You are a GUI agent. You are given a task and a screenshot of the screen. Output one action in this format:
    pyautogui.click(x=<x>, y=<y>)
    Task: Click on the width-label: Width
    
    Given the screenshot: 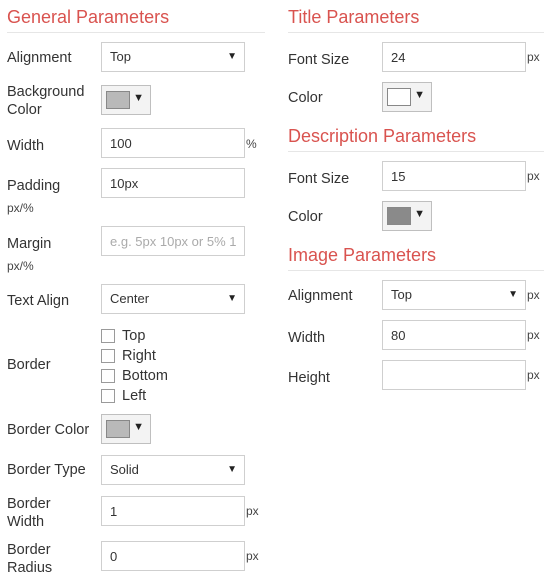 What is the action you would take?
    pyautogui.click(x=26, y=146)
    